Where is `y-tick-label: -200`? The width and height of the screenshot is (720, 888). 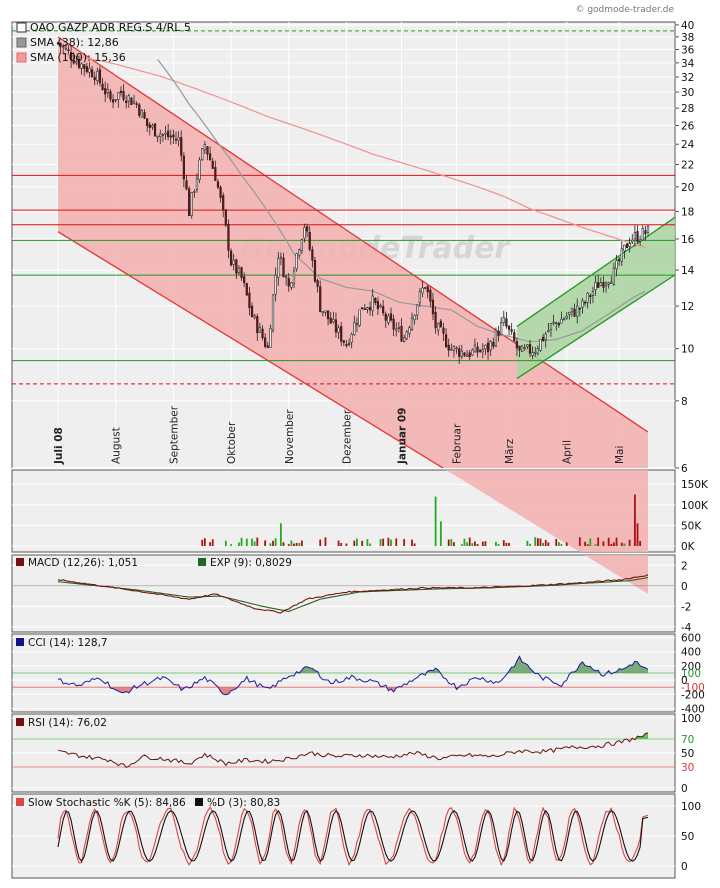
y-tick-label: -200 is located at coordinates (693, 695).